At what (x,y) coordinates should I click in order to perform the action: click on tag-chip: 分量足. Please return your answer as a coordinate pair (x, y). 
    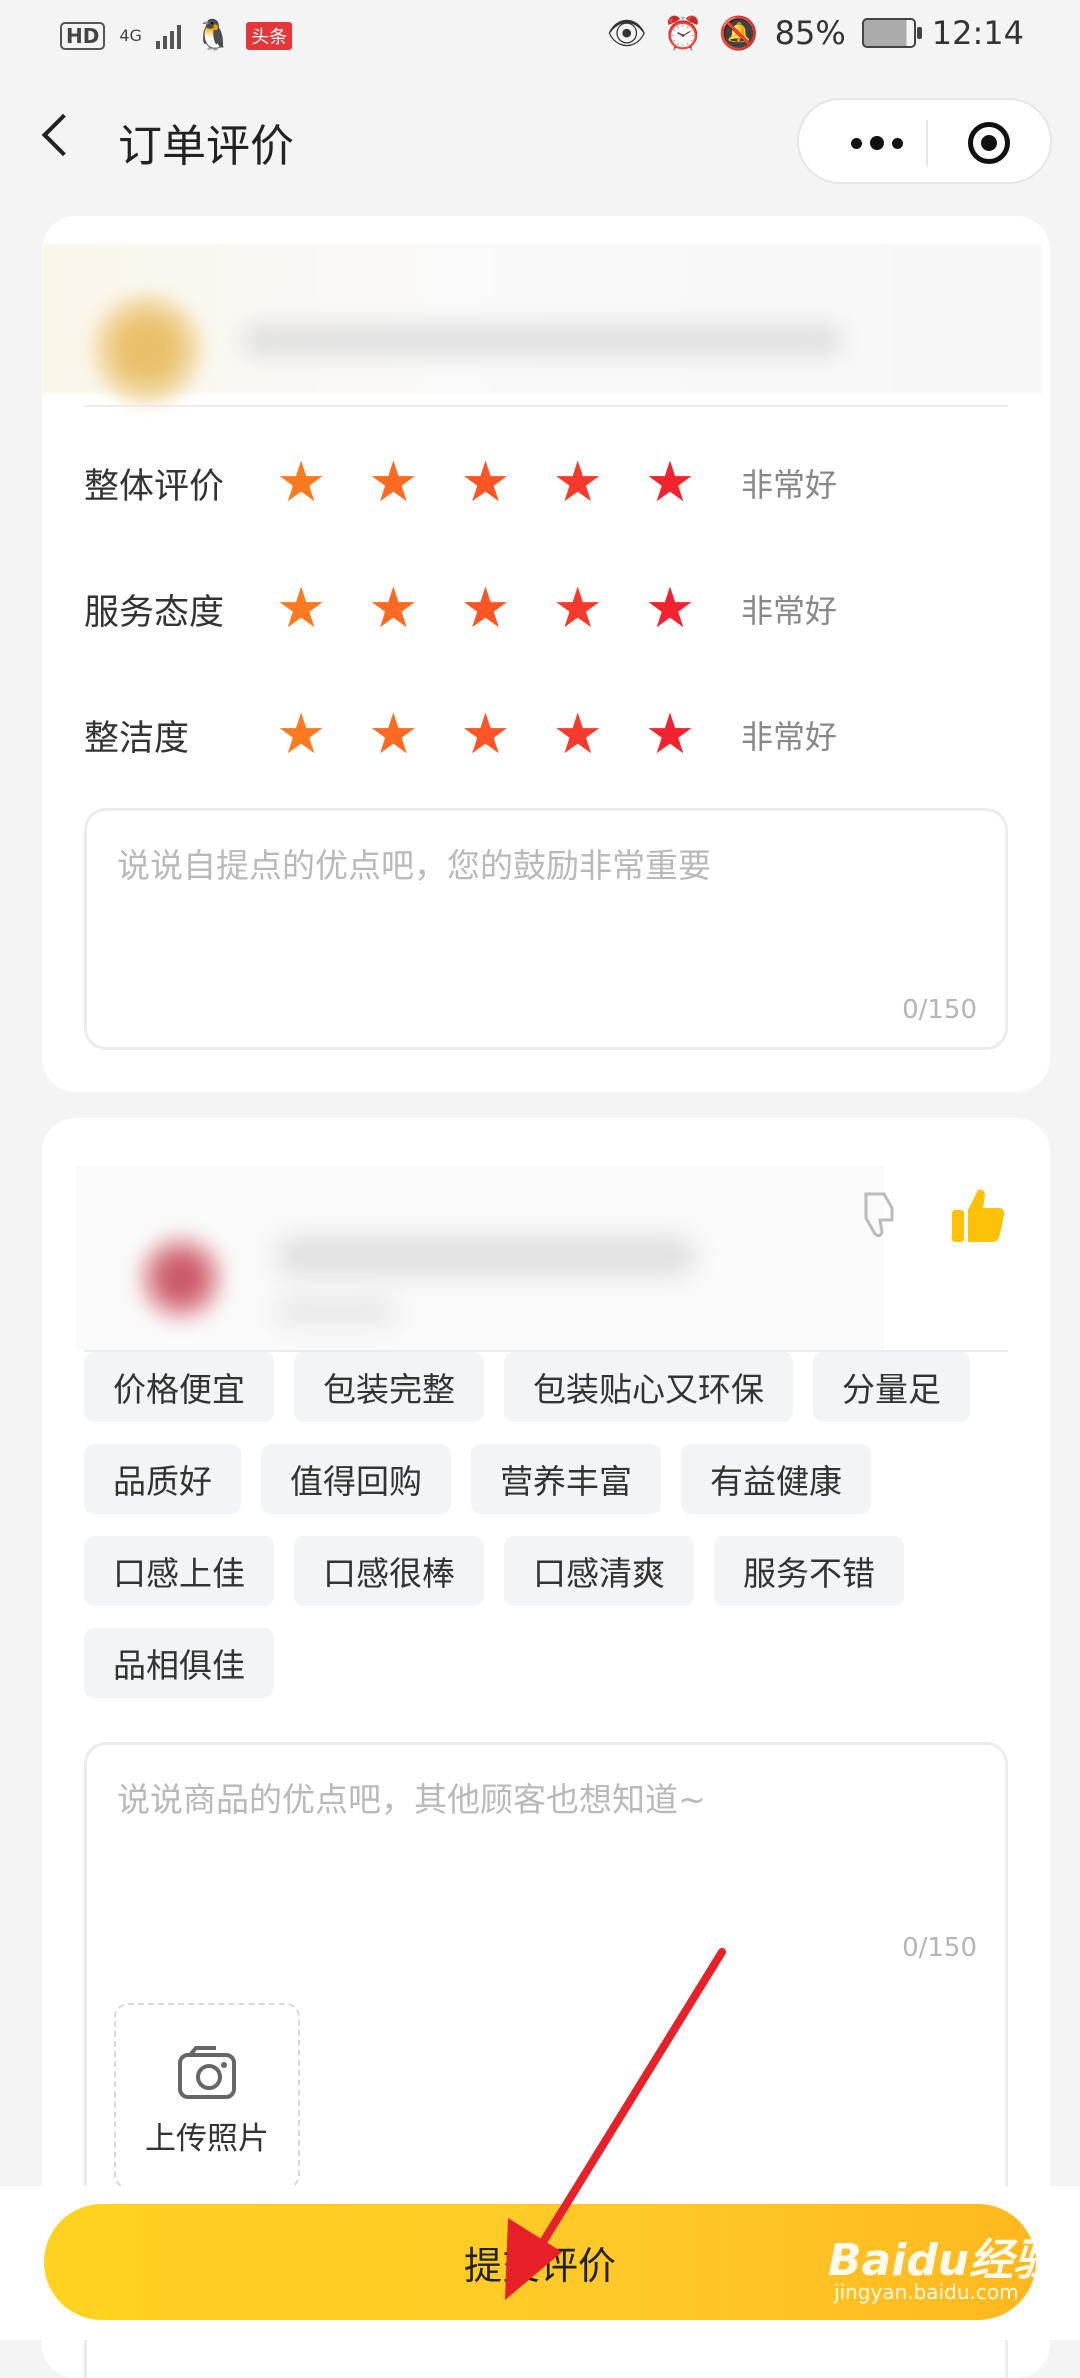
    Looking at the image, I should click on (891, 1387).